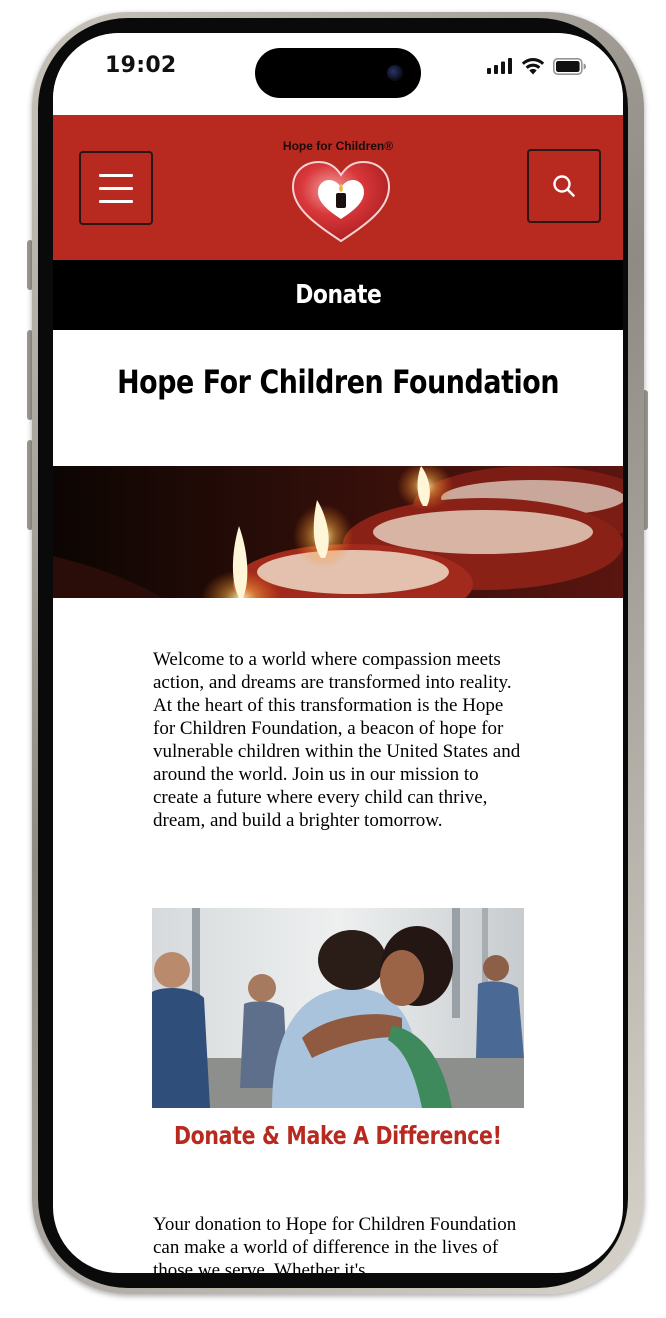  I want to click on hamburger-menu-icon, so click(116, 175).